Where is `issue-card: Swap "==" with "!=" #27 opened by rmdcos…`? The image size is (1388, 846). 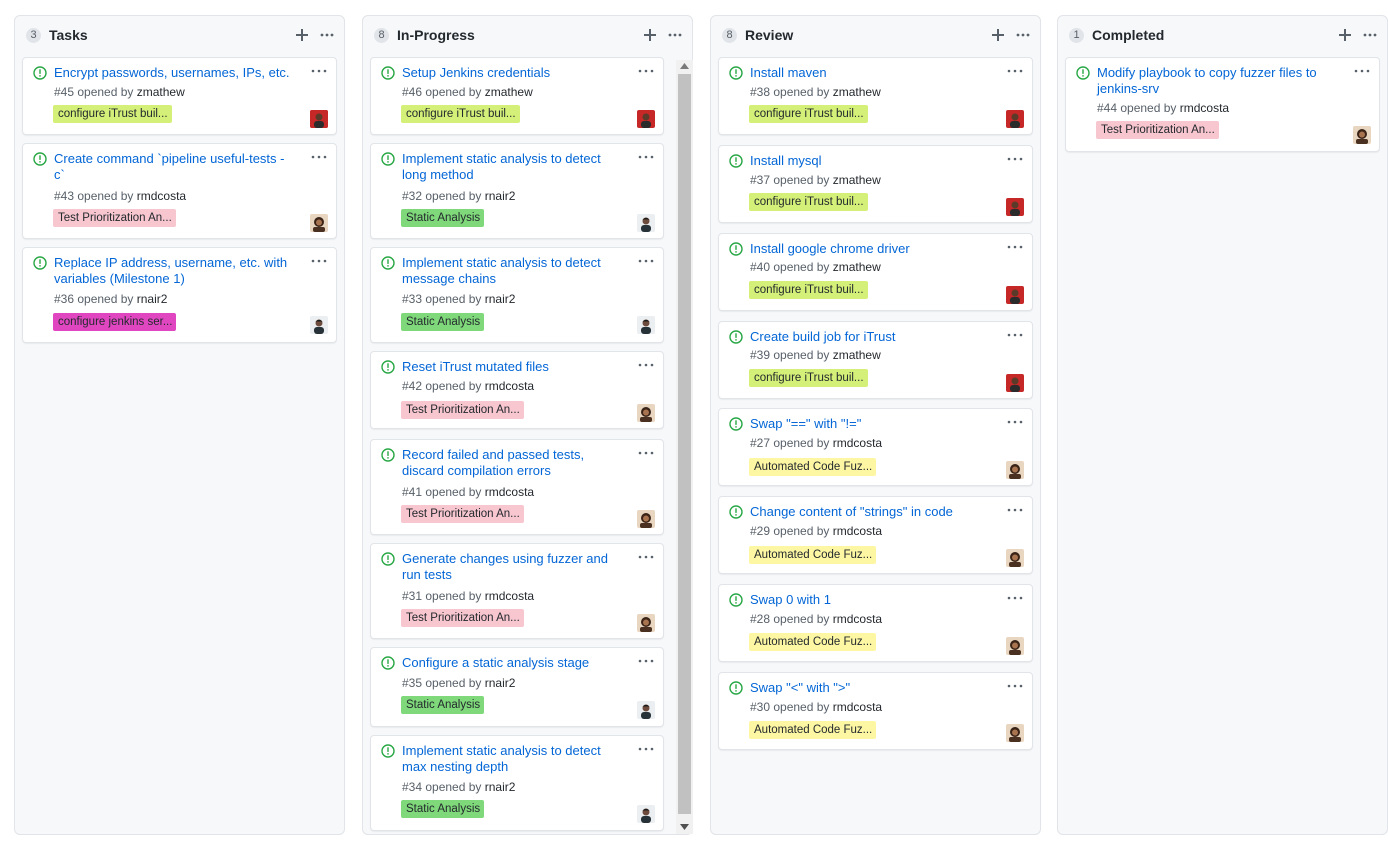 issue-card: Swap "==" with "!=" #27 opened by rmdcos… is located at coordinates (875, 447).